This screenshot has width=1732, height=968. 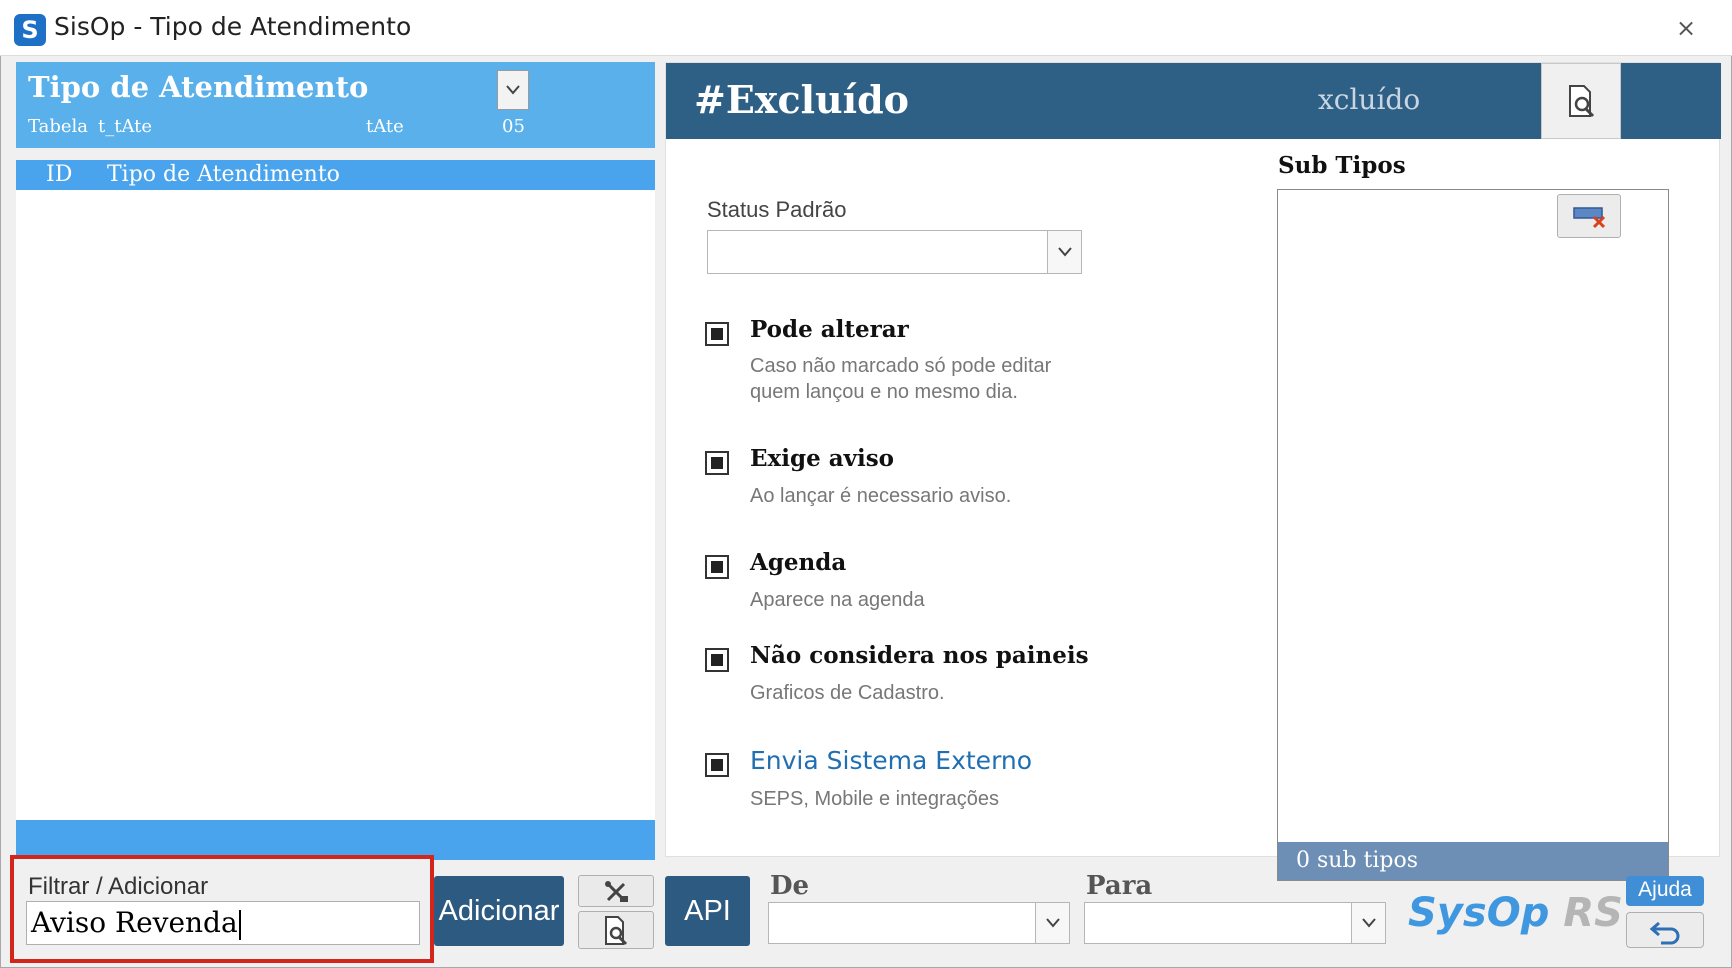 I want to click on option-title-envia-sistema-externo: Envia Sistema Externo, so click(x=891, y=760).